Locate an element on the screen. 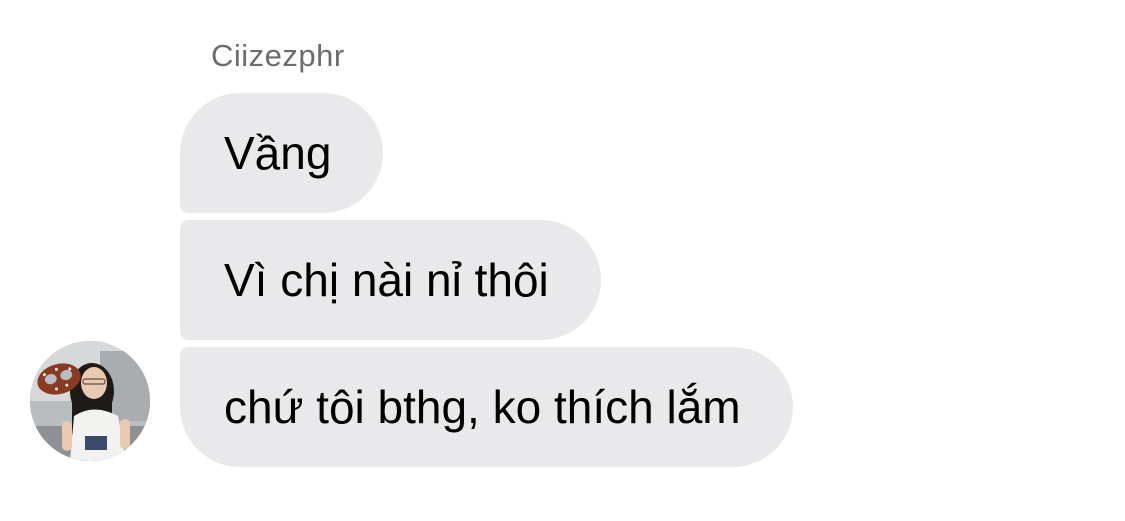 The height and width of the screenshot is (521, 1125). message-bubble: Vì chị nài nỉ thôi is located at coordinates (390, 280).